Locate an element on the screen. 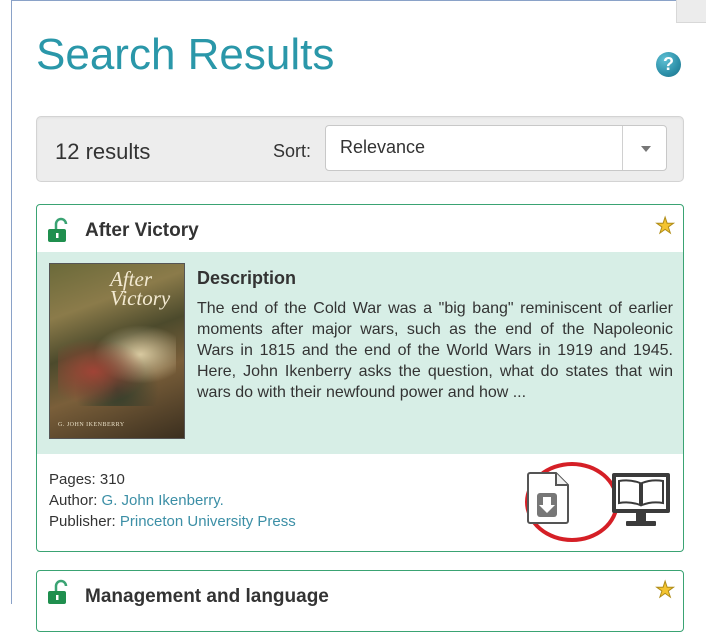  publisher-link: Princeton University Press is located at coordinates (208, 521).